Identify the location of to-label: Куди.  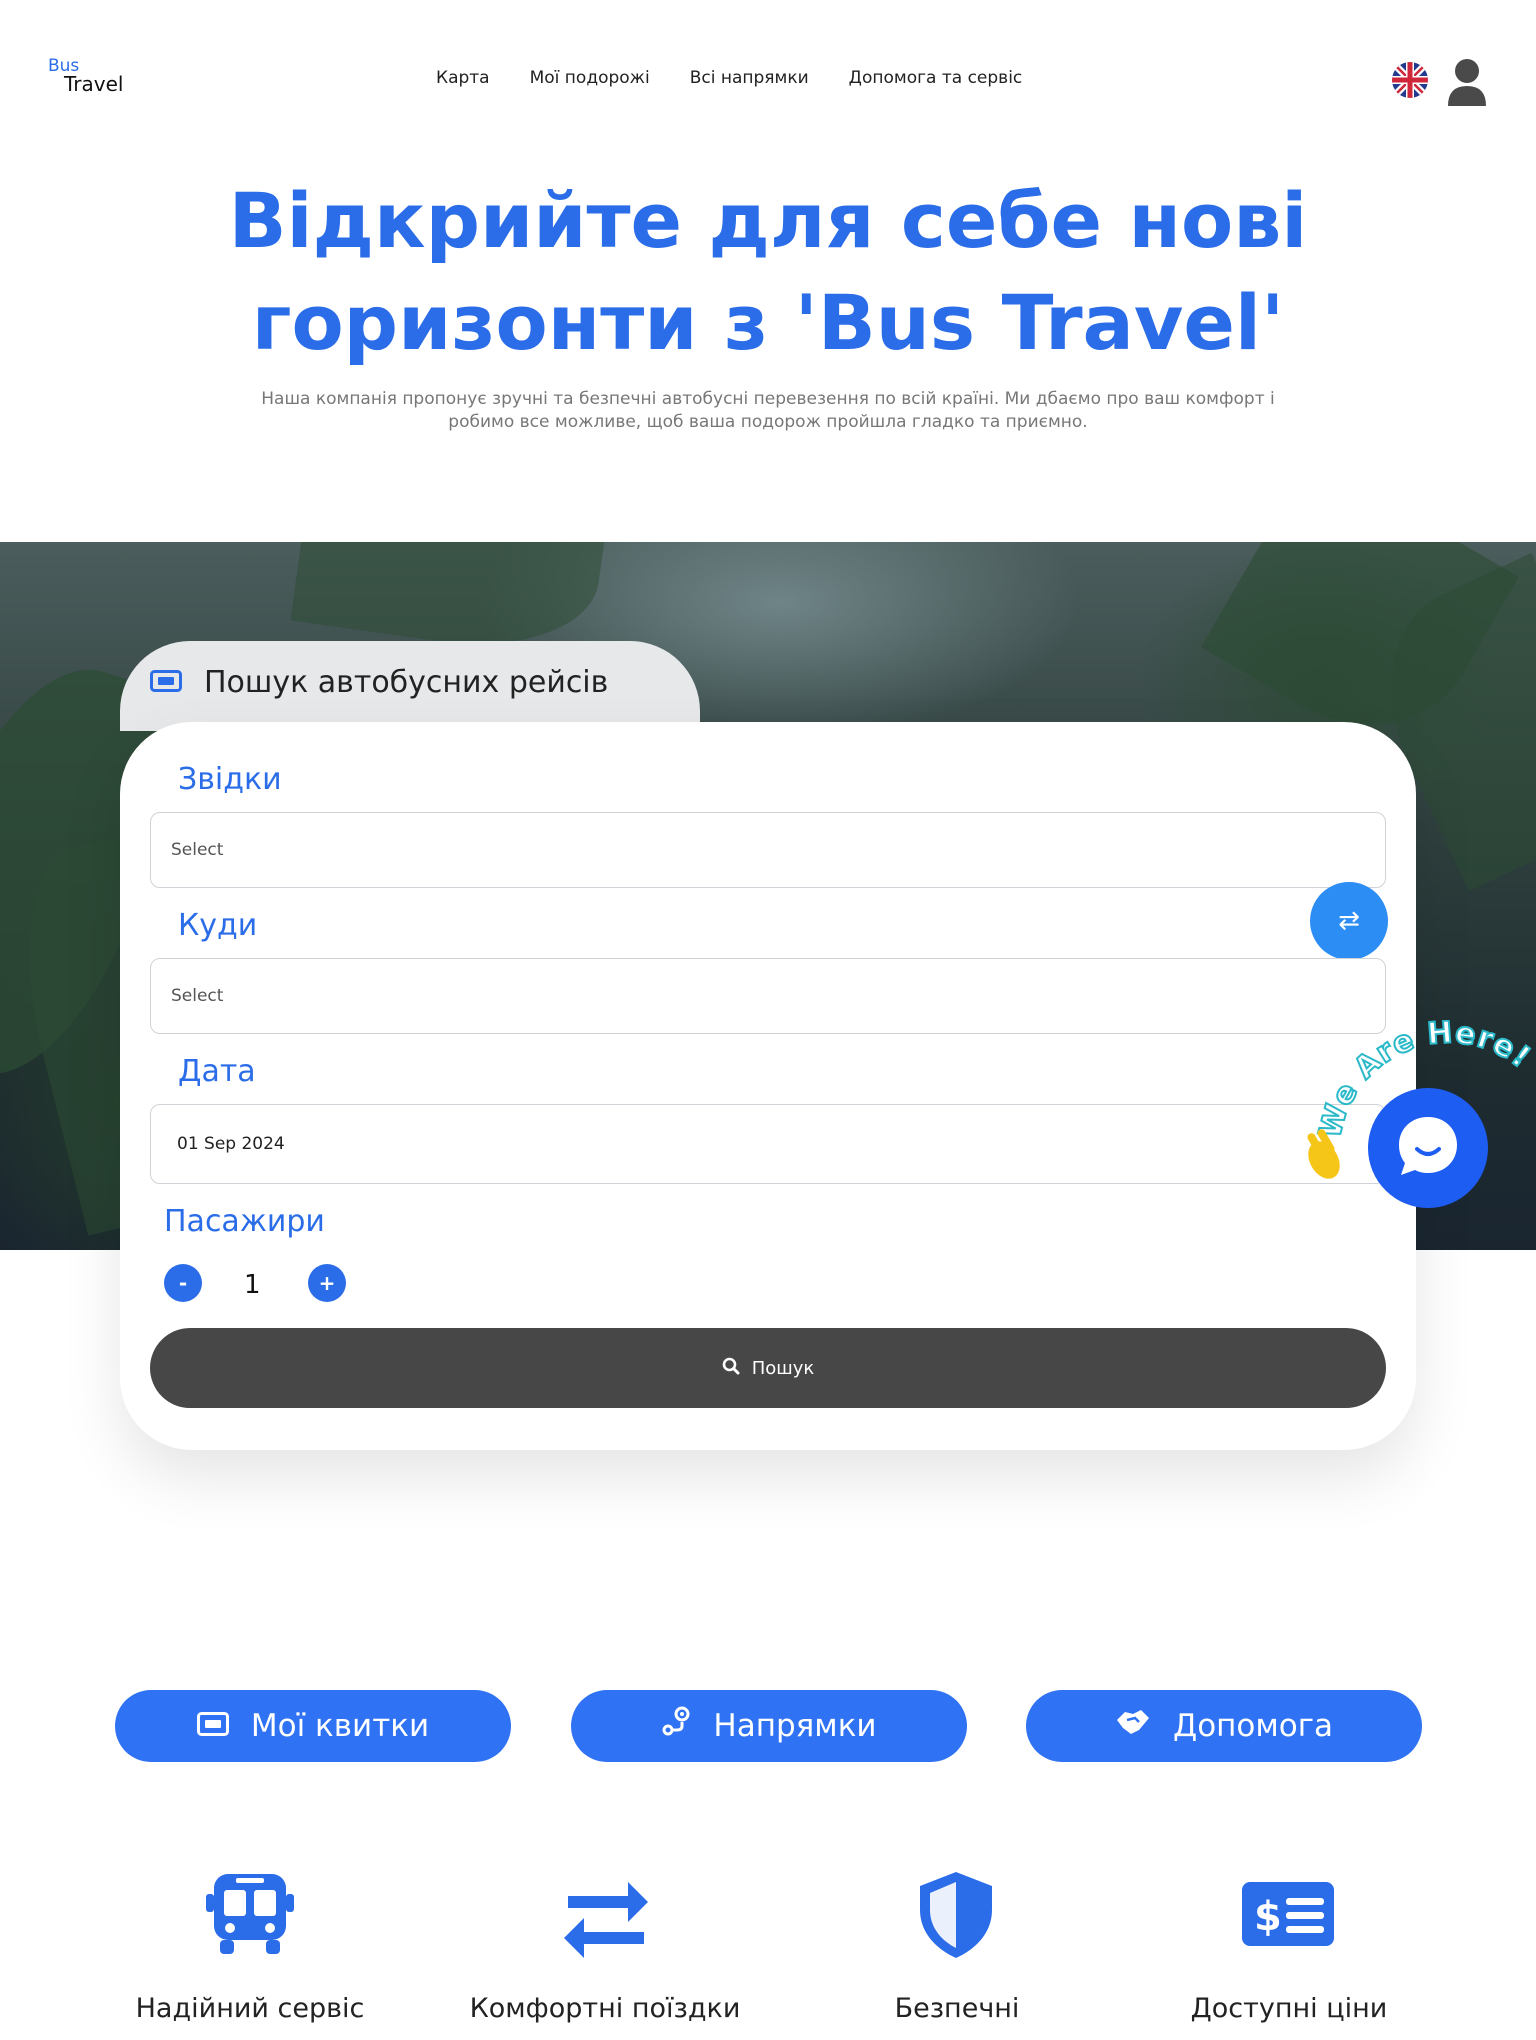
(218, 925).